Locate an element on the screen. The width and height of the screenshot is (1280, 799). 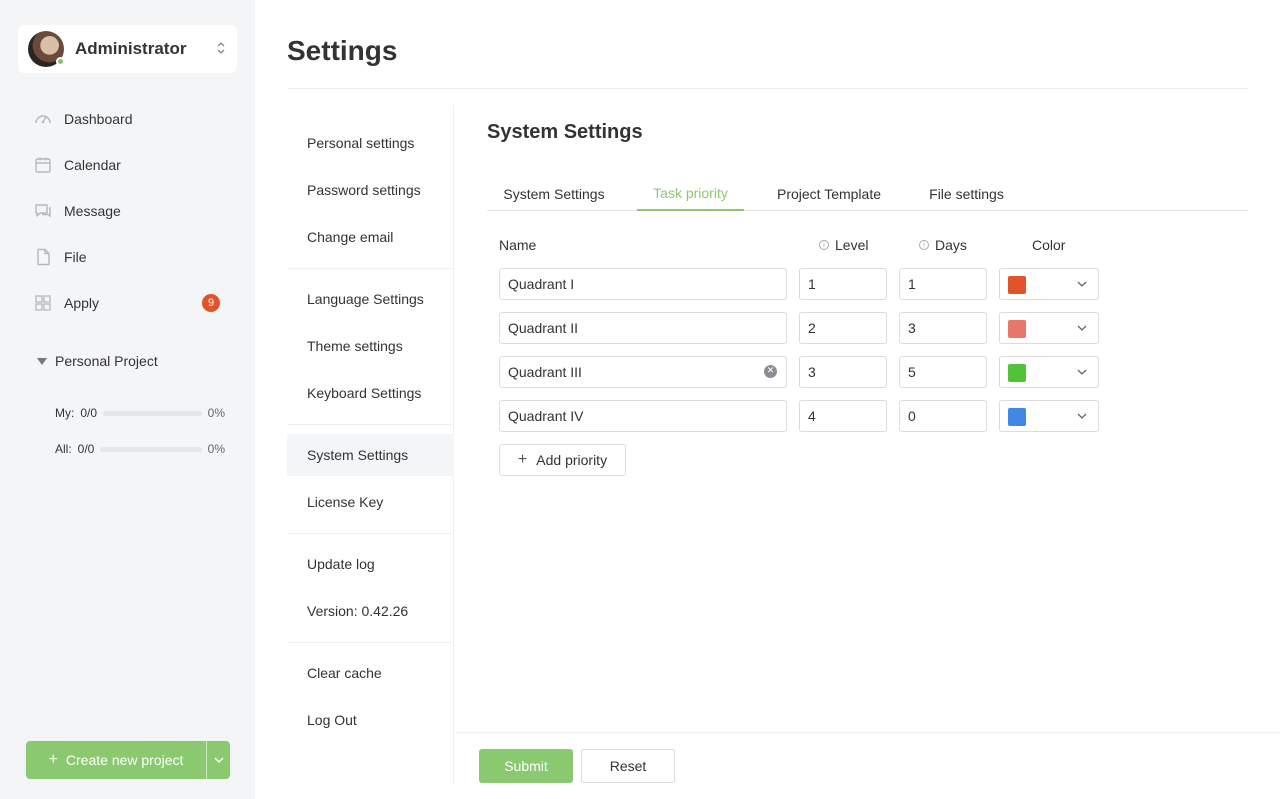
sidebar-item-label: Calendar is located at coordinates (92, 165).